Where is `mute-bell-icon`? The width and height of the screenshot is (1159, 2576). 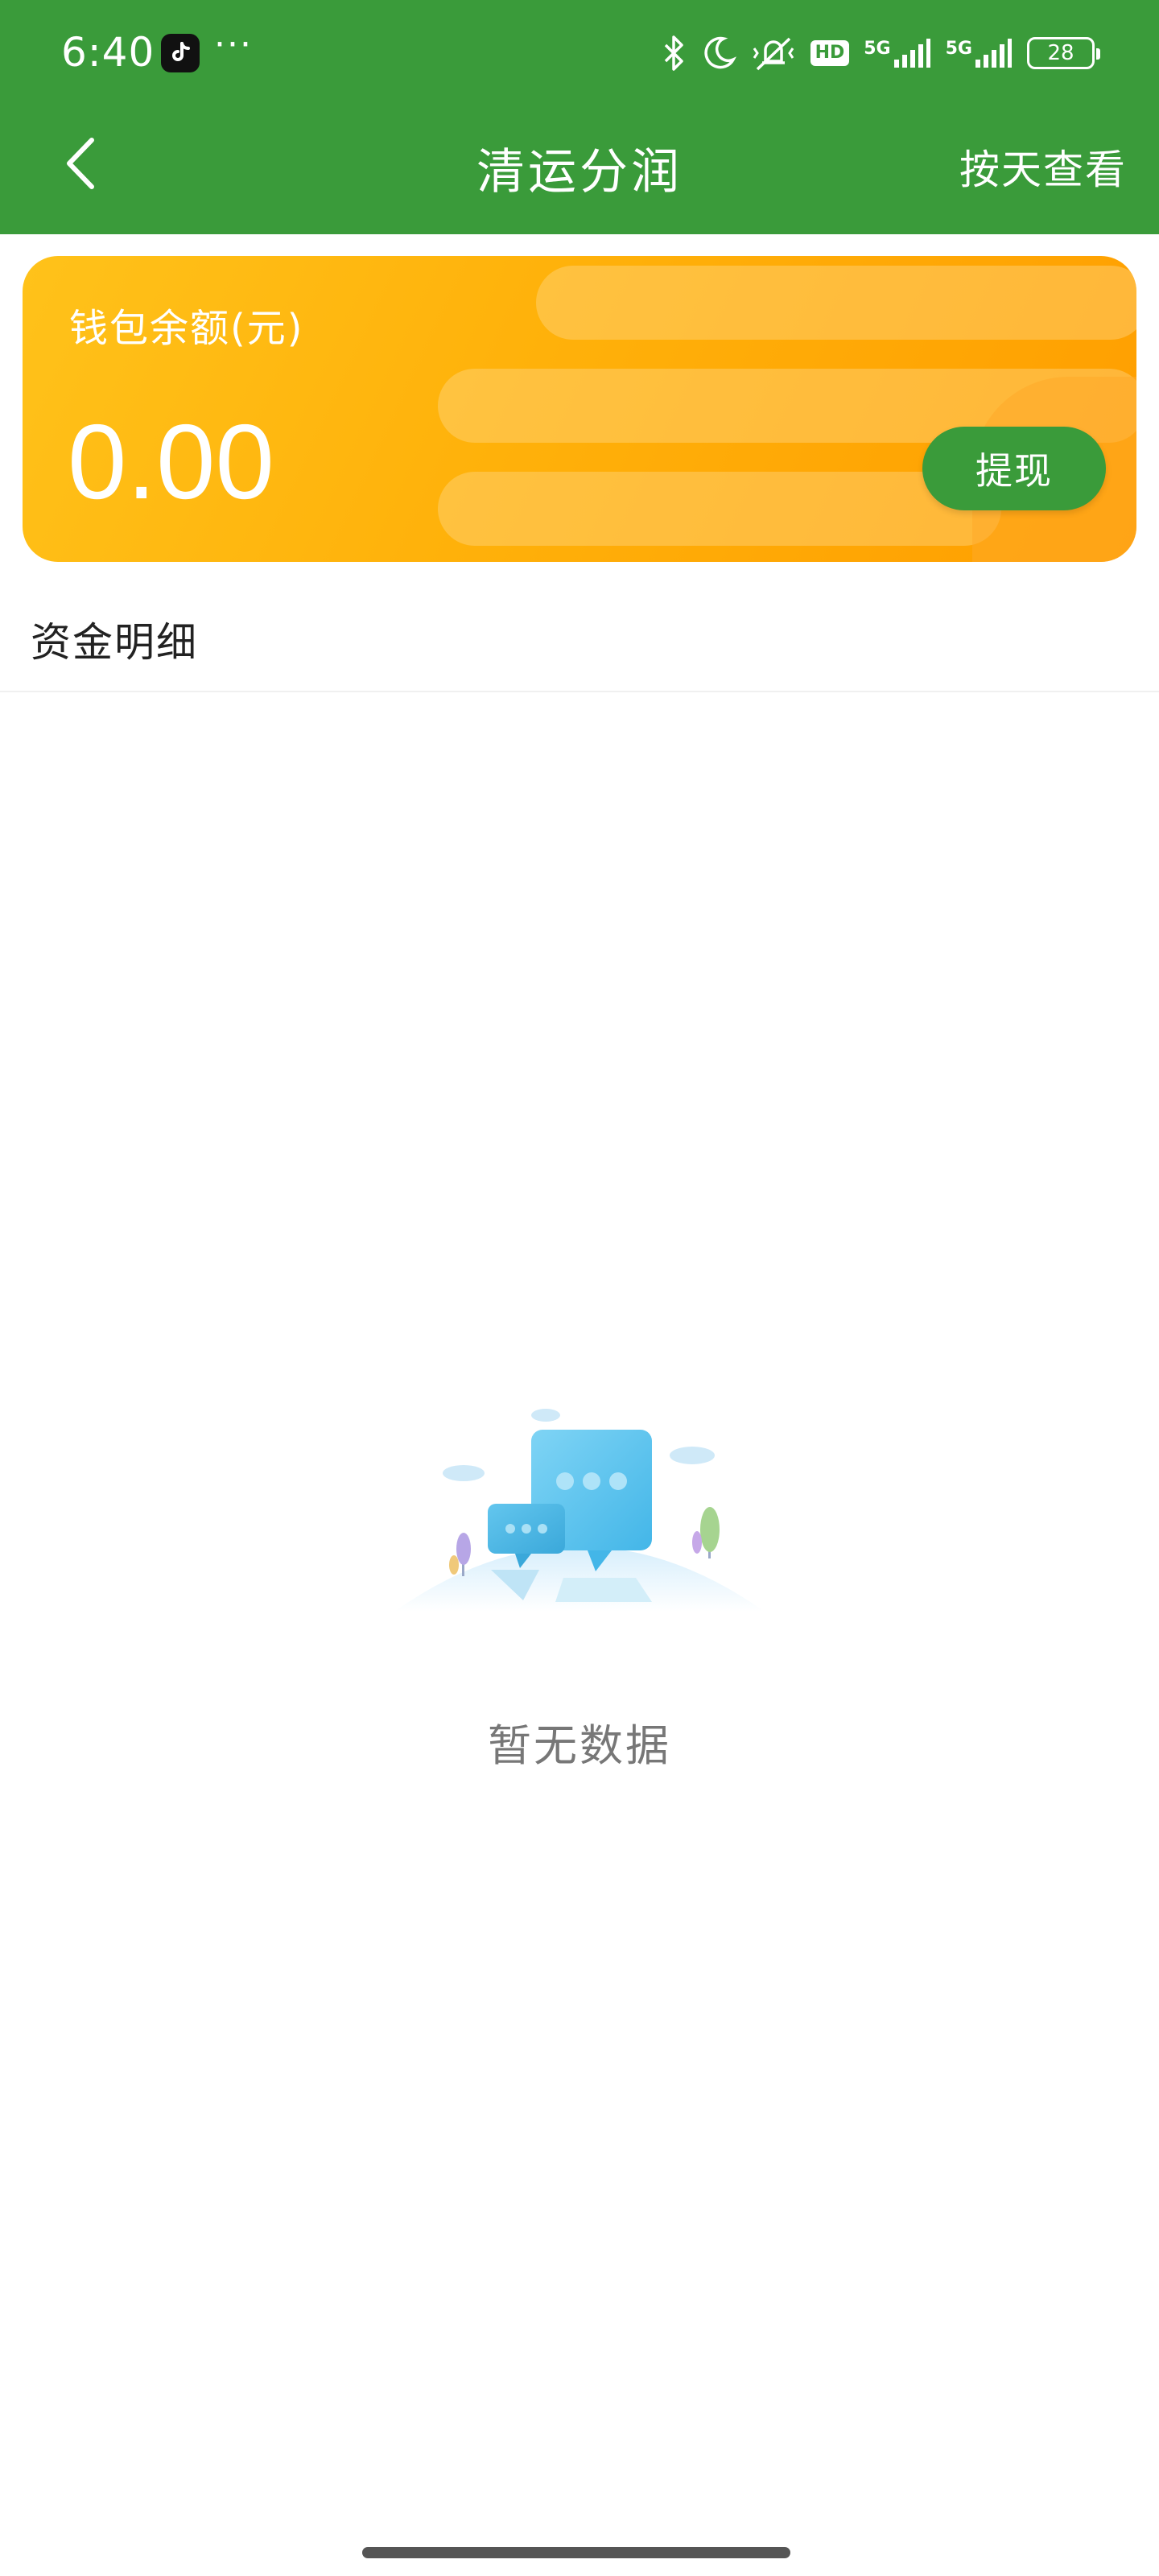 mute-bell-icon is located at coordinates (773, 53).